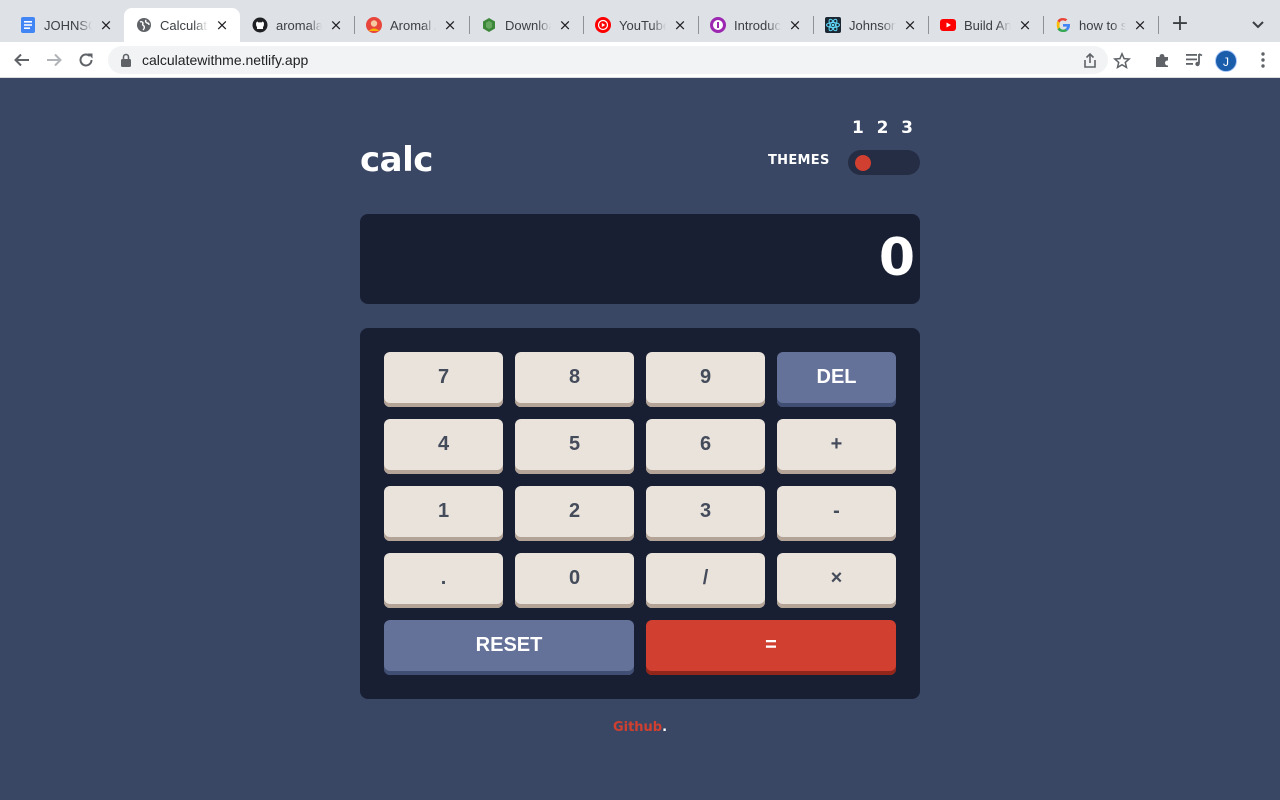 The image size is (1280, 800). I want to click on github-link: Github, so click(637, 727).